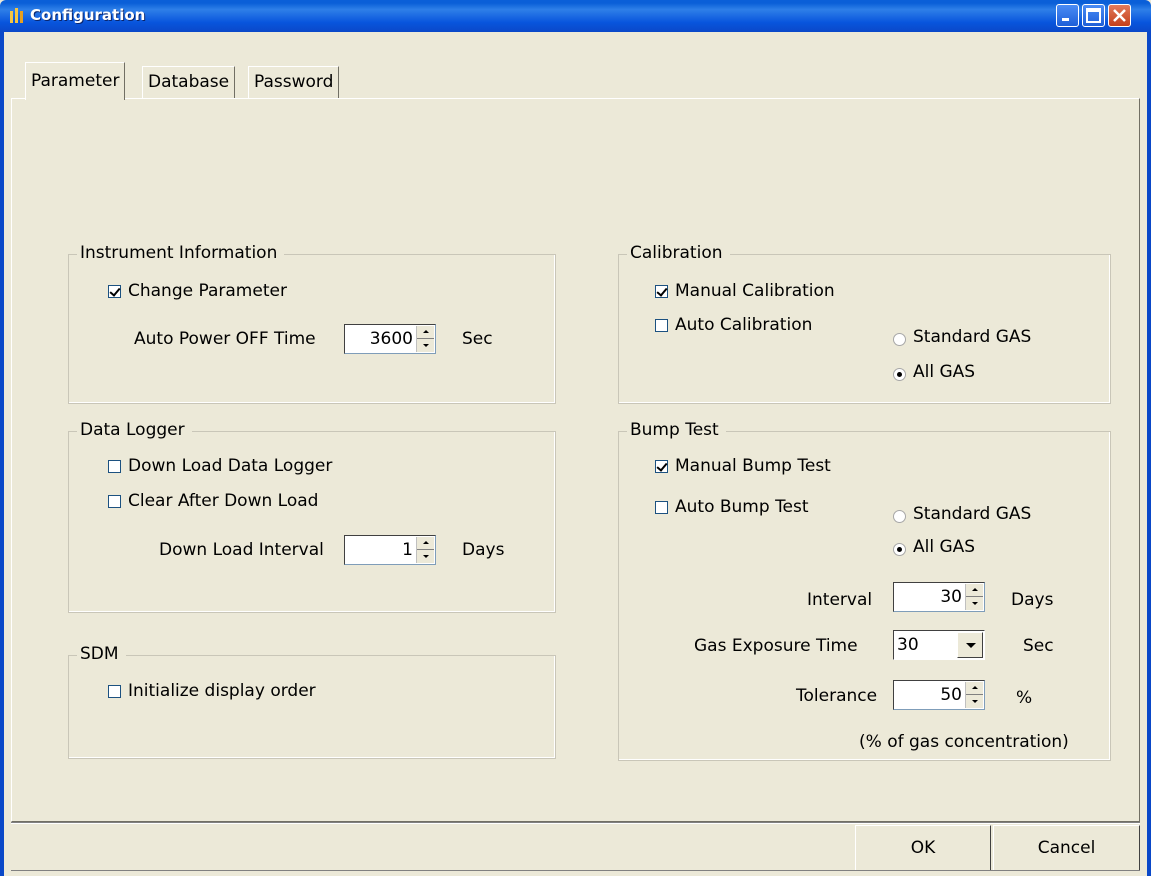 The image size is (1151, 876). Describe the element at coordinates (899, 549) in the screenshot. I see `bump-all-gas-radio` at that location.